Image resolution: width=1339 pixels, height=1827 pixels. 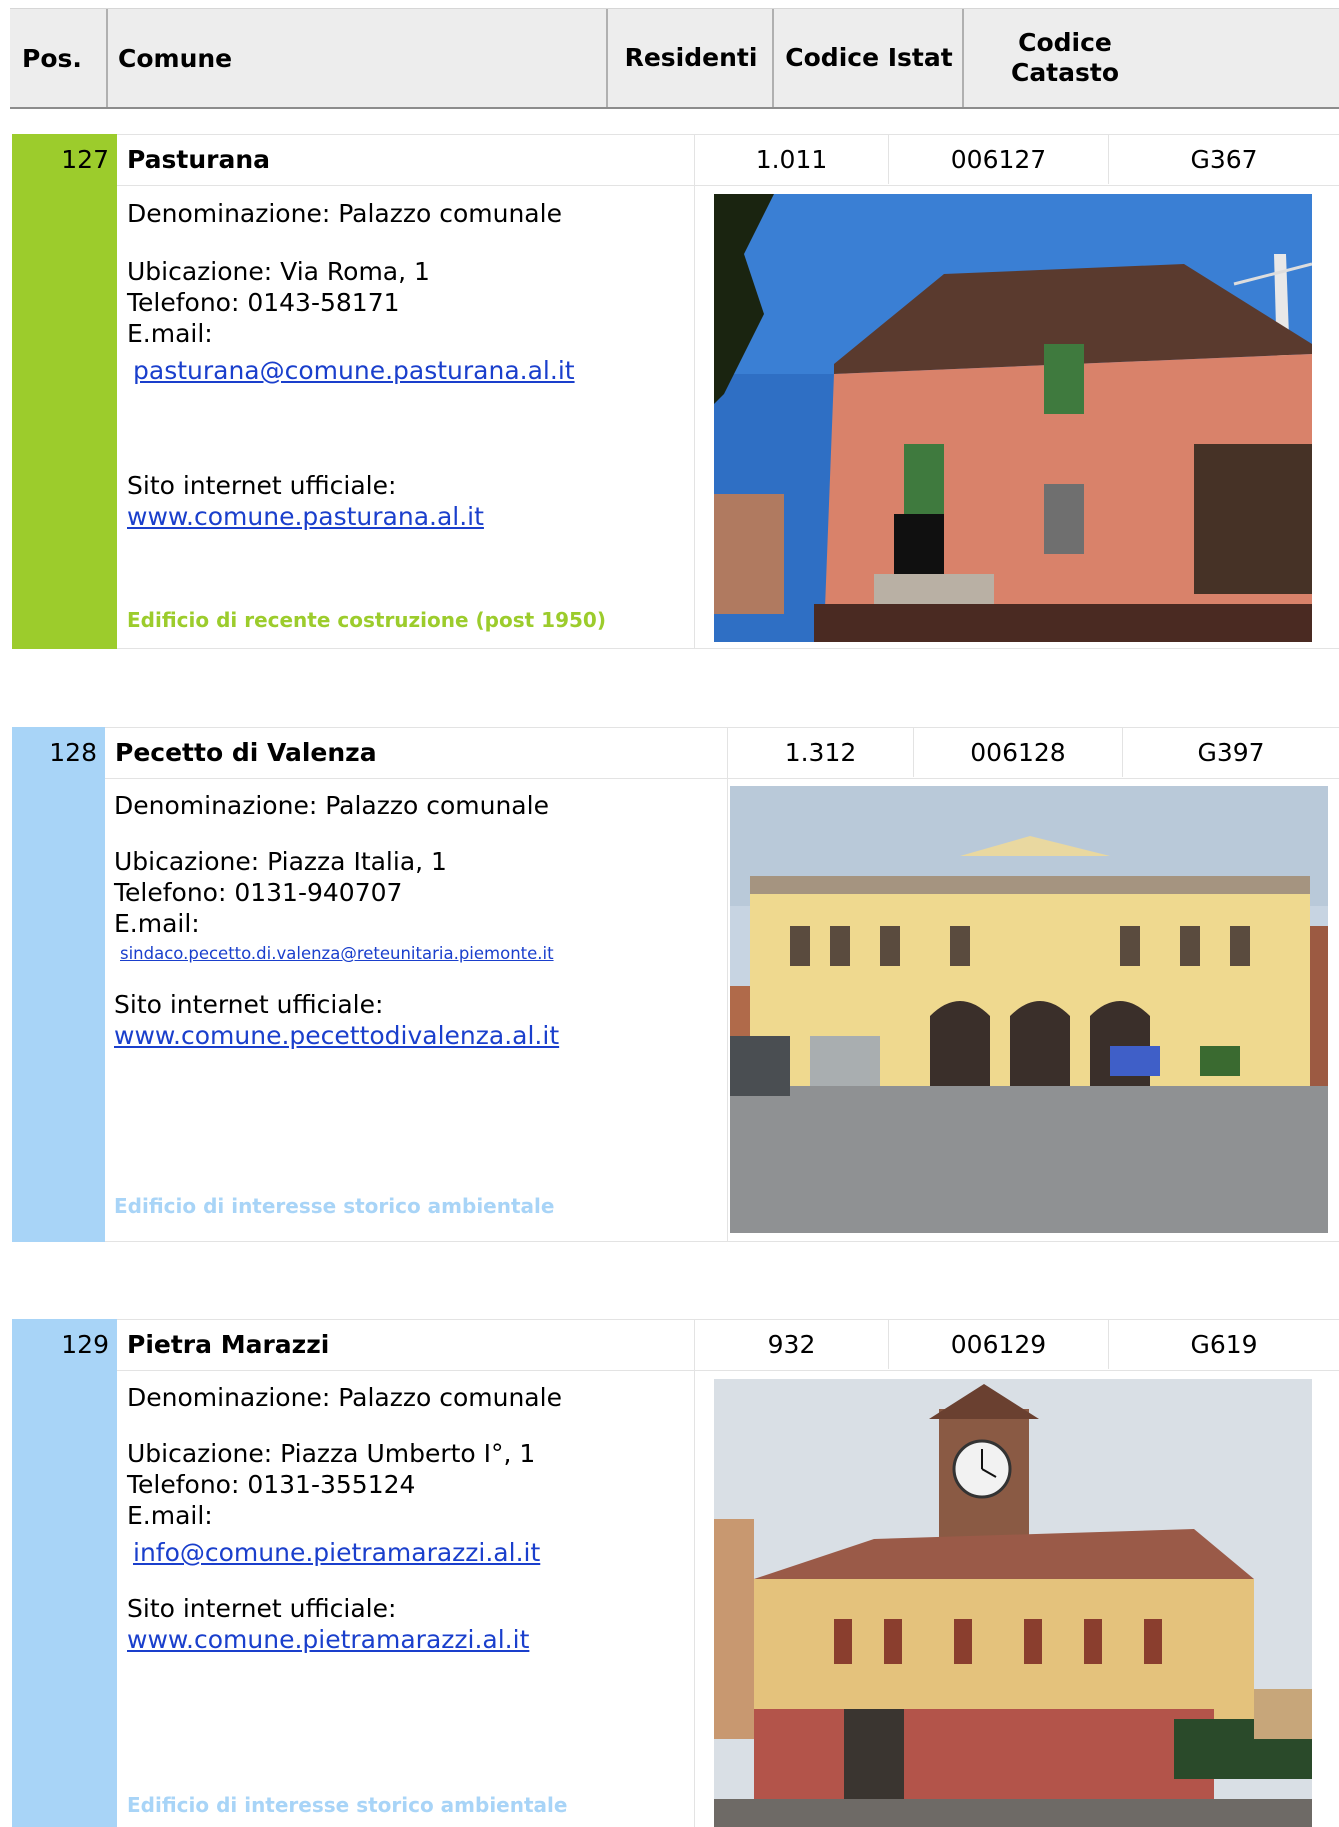 I want to click on entry-istat: 006129, so click(x=998, y=1344).